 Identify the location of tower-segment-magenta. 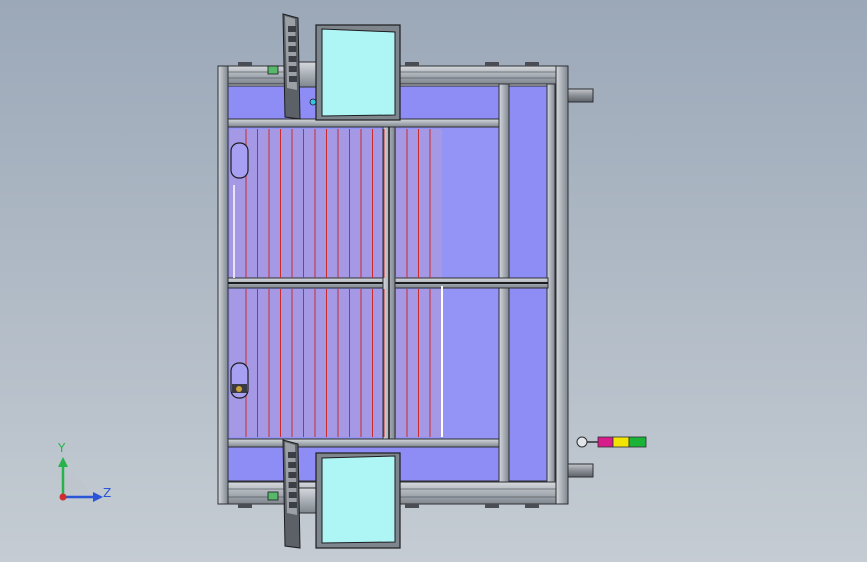
(605, 442).